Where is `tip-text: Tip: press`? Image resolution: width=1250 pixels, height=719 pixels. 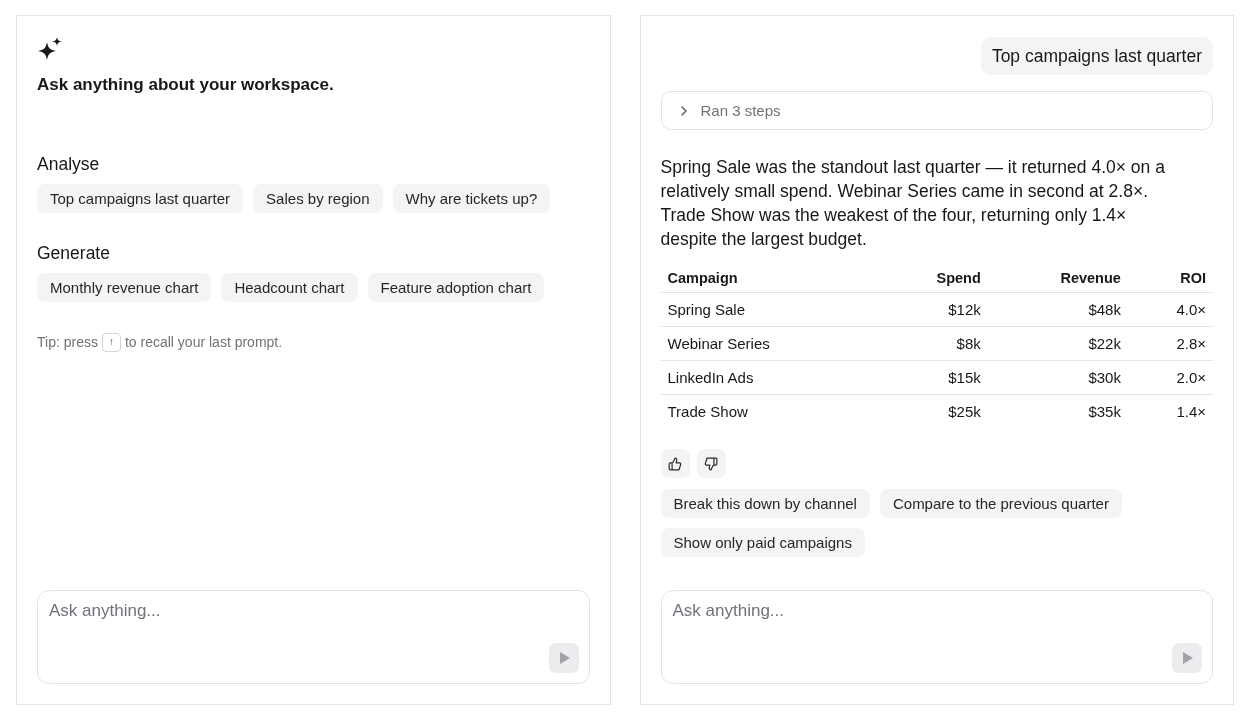 tip-text: Tip: press is located at coordinates (67, 342).